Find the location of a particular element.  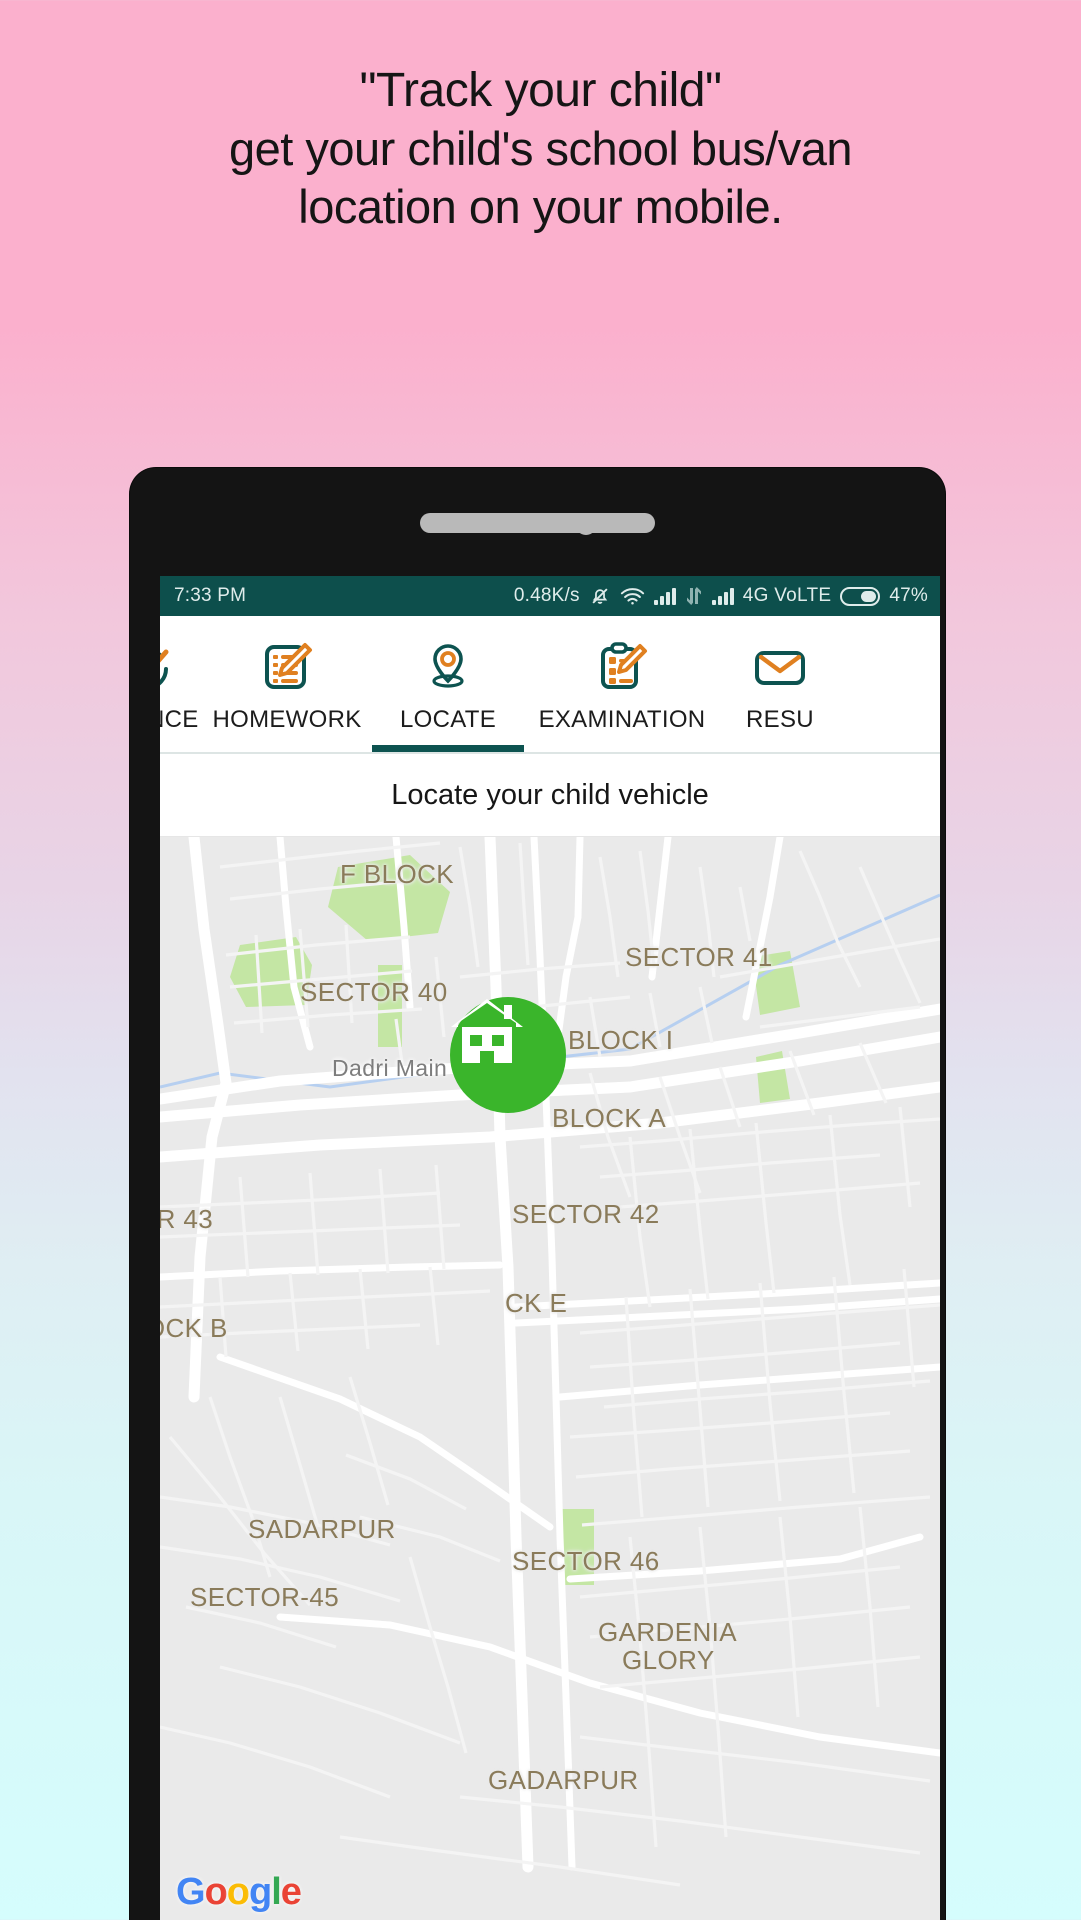

tab-locate: LOCATE is located at coordinates (448, 685).